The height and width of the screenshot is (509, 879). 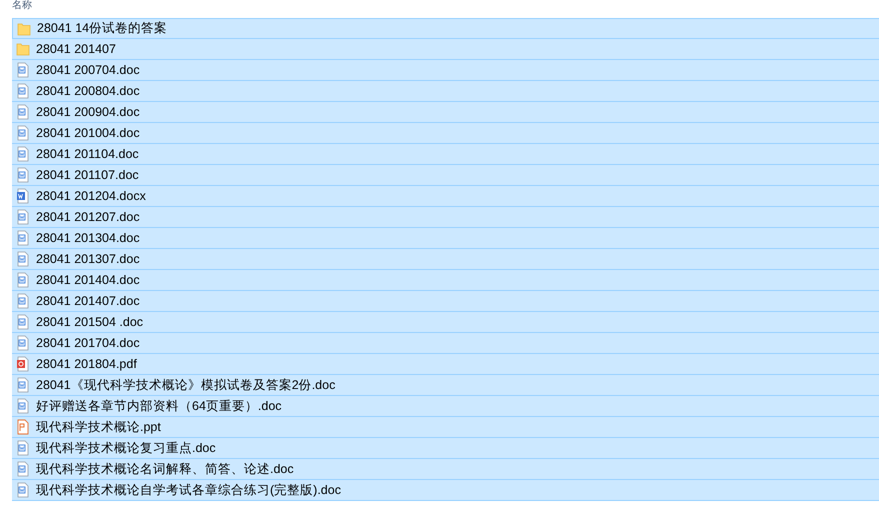 I want to click on file-row: 28041 201704.doc, so click(x=445, y=343).